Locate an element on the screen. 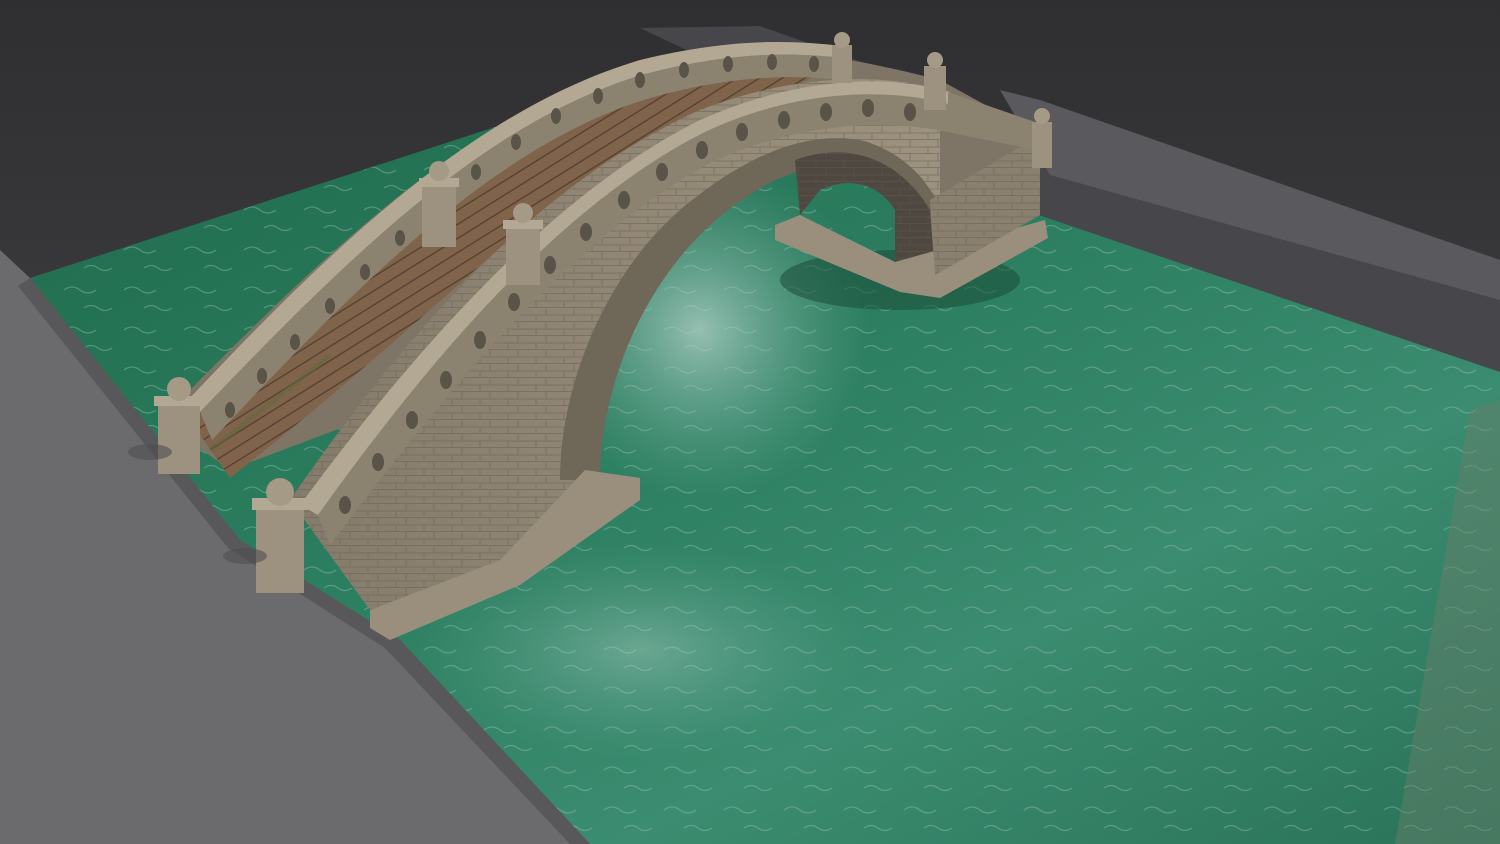  post-shadow-left is located at coordinates (150, 452).